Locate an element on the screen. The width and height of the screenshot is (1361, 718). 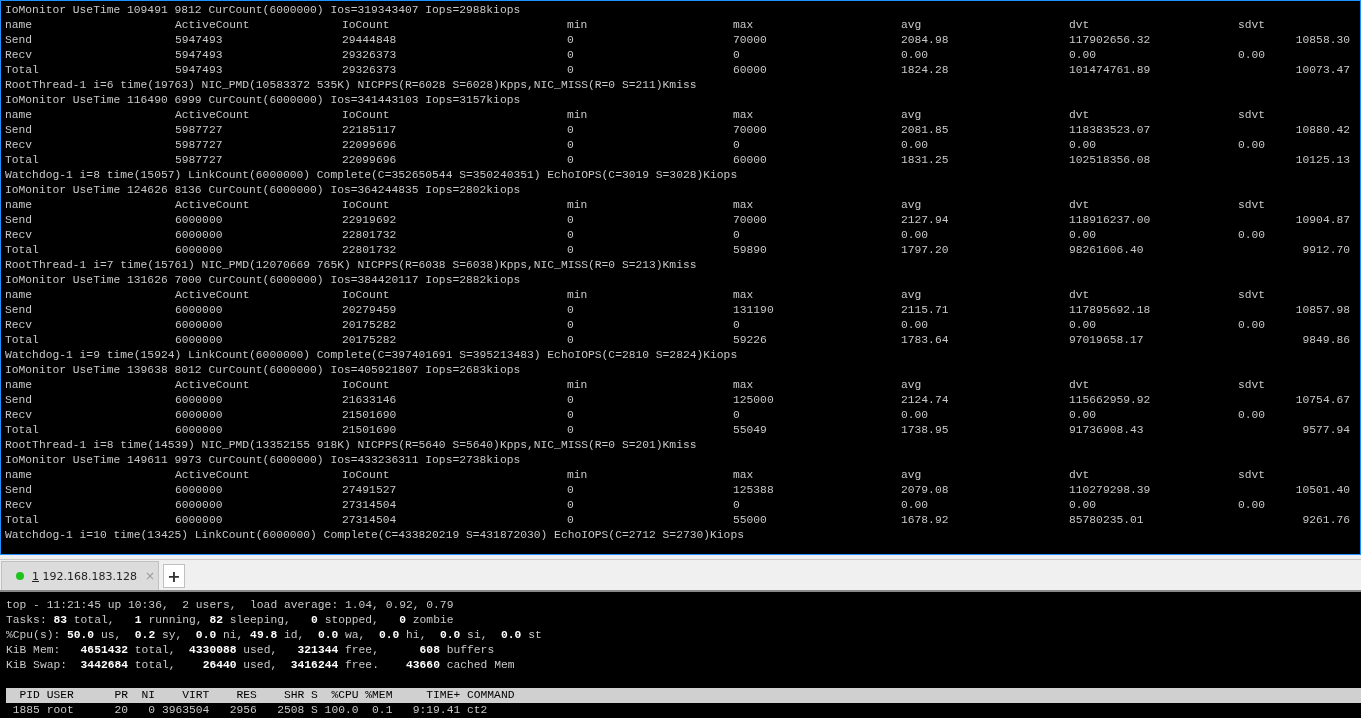
table-cell: 91736908.43 is located at coordinates (1106, 430).